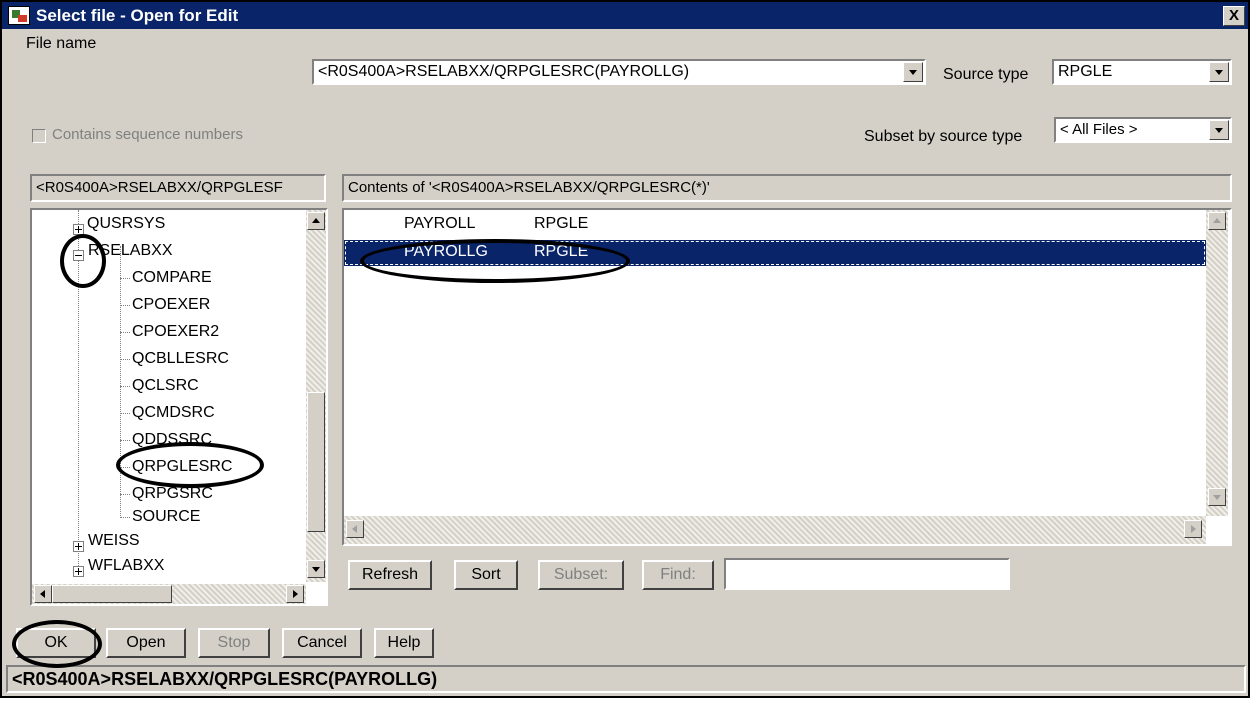  What do you see at coordinates (180, 359) in the screenshot?
I see `tree-item-qcbllesrc: QCBLLESRC` at bounding box center [180, 359].